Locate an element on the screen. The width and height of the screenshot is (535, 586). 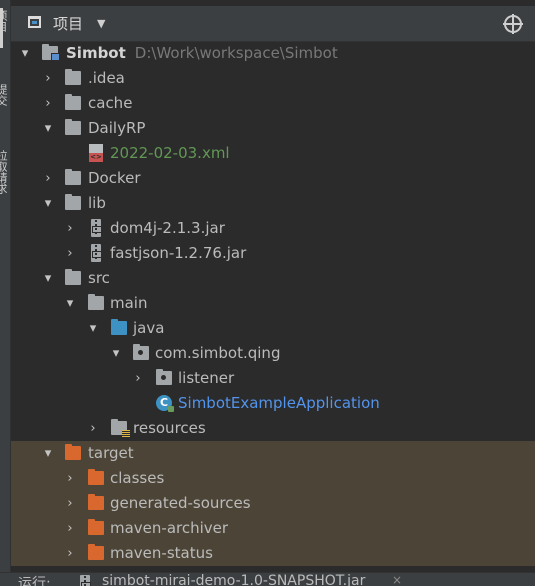
xml-file-icon is located at coordinates (96, 153).